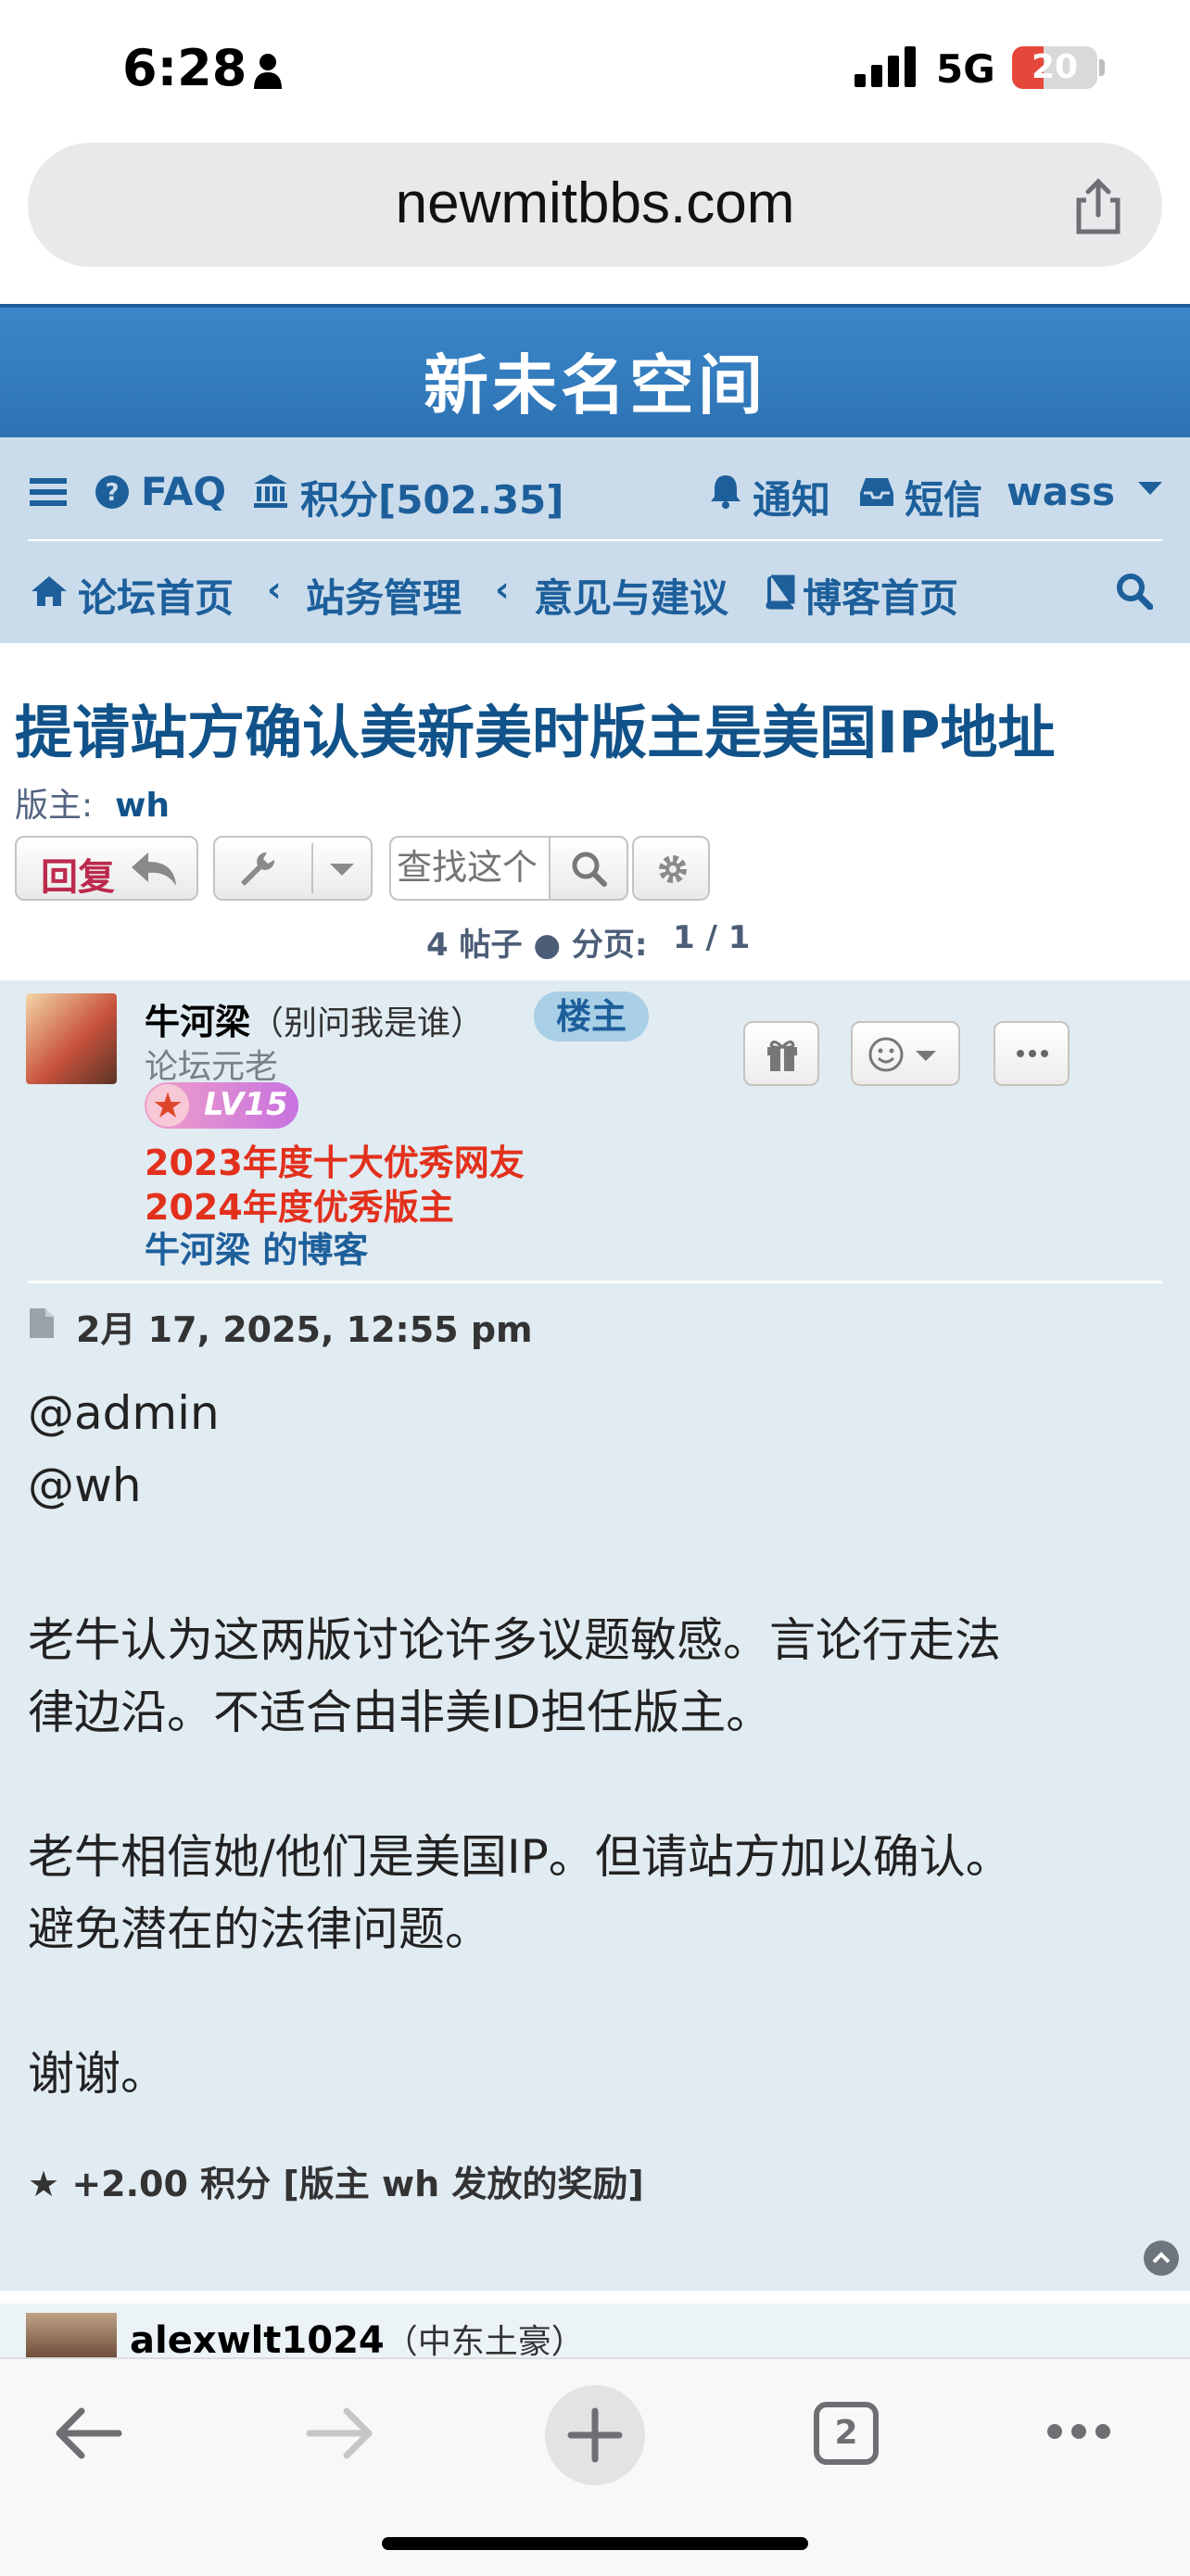 The height and width of the screenshot is (2576, 1190). Describe the element at coordinates (591, 1017) in the screenshot. I see `op-badge: 楼主` at that location.